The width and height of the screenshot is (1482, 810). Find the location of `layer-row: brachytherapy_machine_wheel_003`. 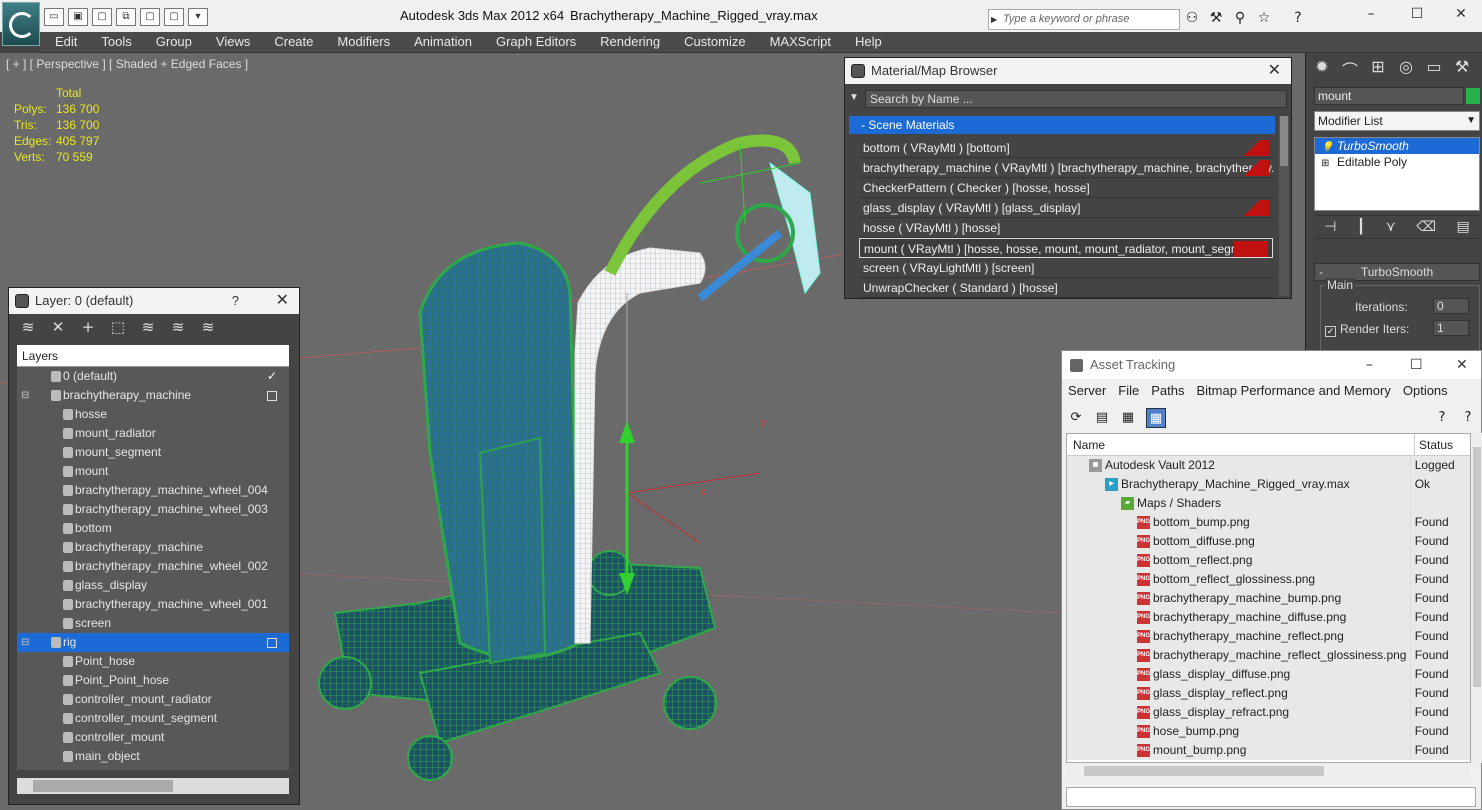

layer-row: brachytherapy_machine_wheel_003 is located at coordinates (153, 509).